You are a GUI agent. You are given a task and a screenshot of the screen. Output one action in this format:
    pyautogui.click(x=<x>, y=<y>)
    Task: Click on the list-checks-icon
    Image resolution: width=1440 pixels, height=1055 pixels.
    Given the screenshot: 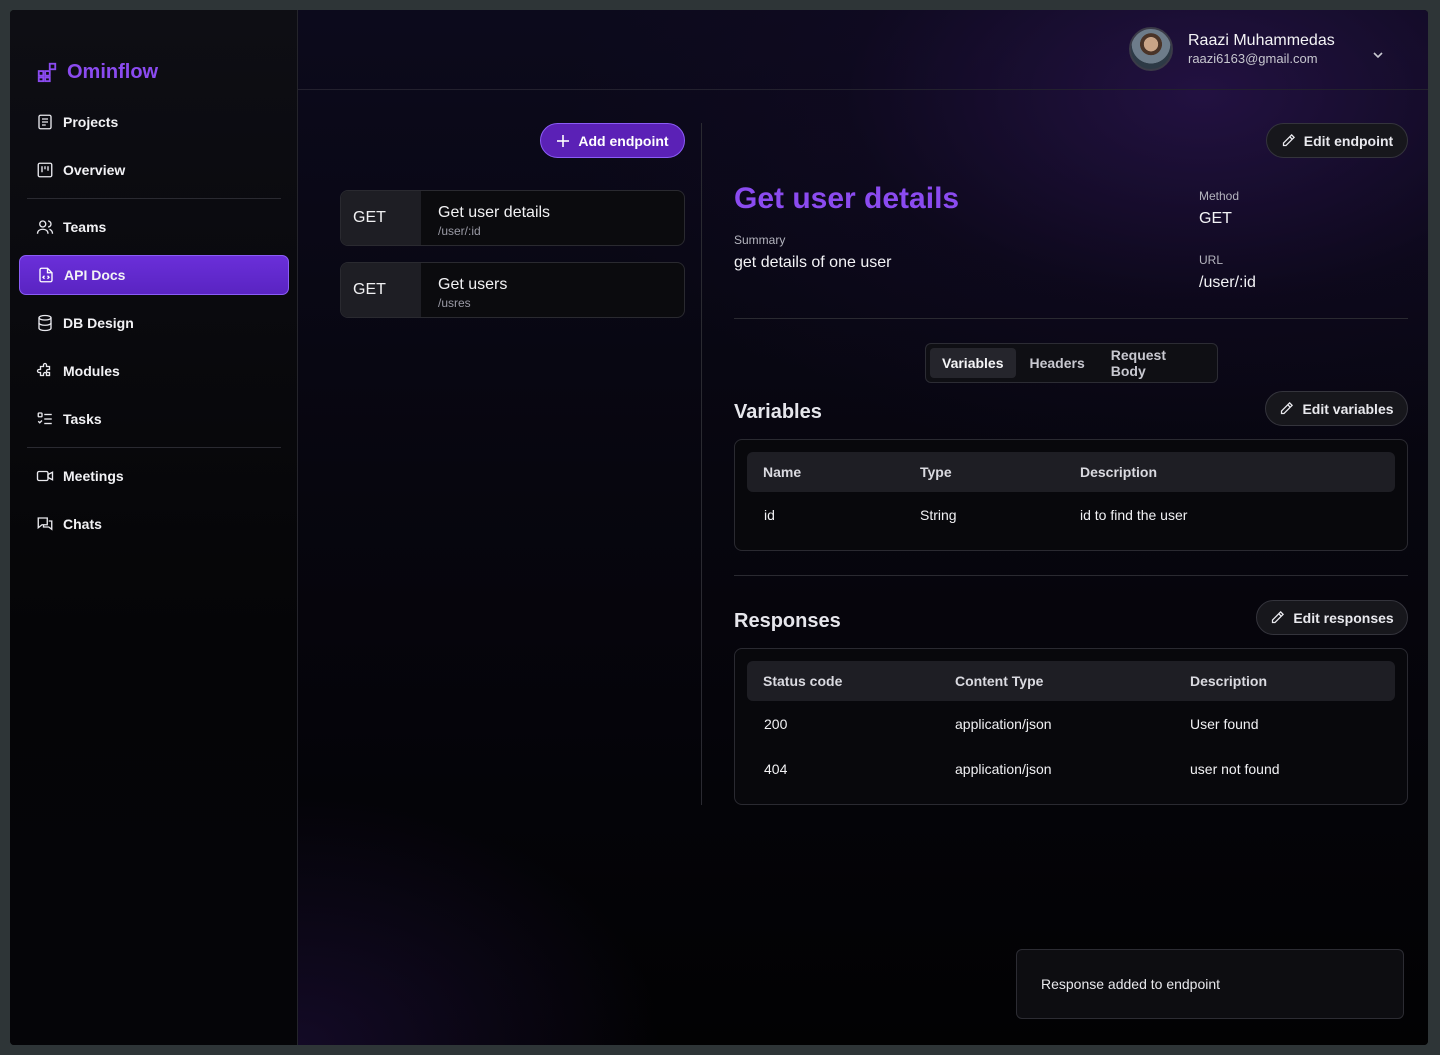 What is the action you would take?
    pyautogui.click(x=44, y=418)
    